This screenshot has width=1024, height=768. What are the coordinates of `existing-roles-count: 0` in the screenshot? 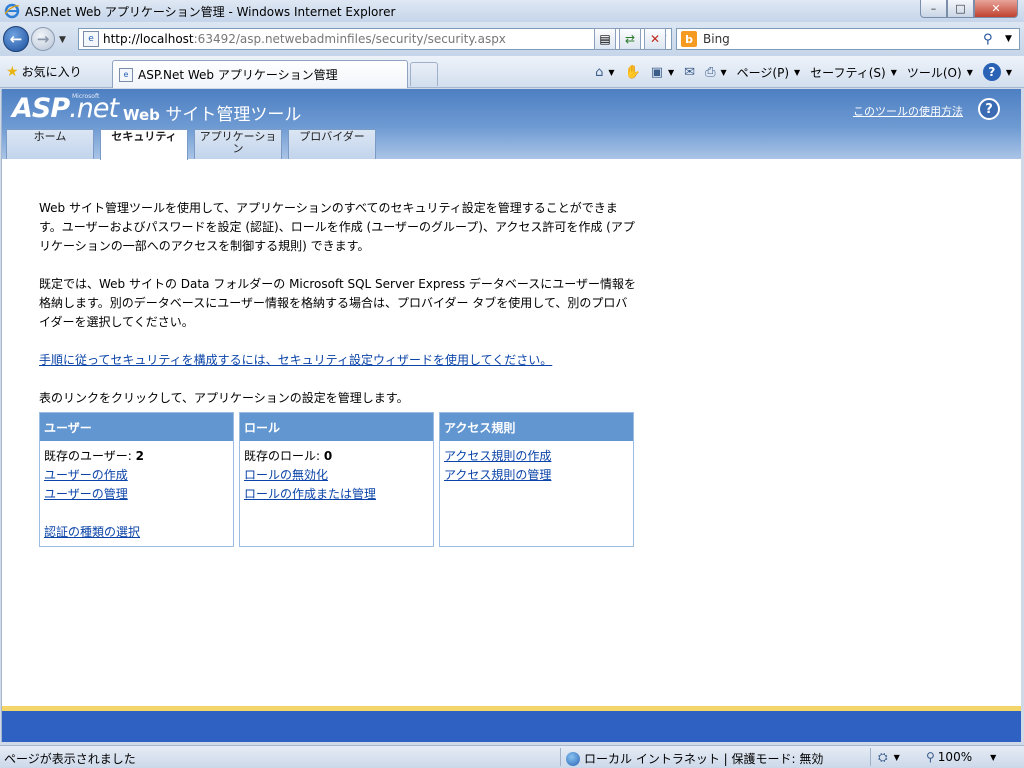 It's located at (328, 456).